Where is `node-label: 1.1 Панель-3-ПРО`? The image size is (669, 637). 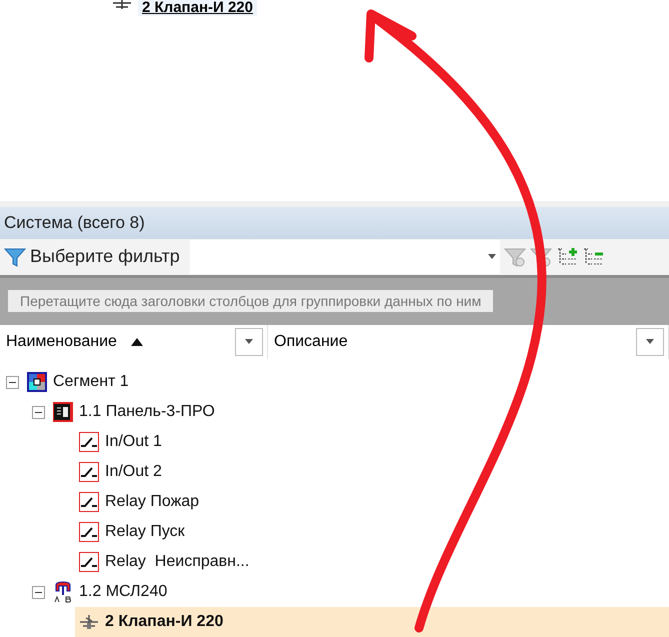
node-label: 1.1 Панель-3-ПРО is located at coordinates (147, 412).